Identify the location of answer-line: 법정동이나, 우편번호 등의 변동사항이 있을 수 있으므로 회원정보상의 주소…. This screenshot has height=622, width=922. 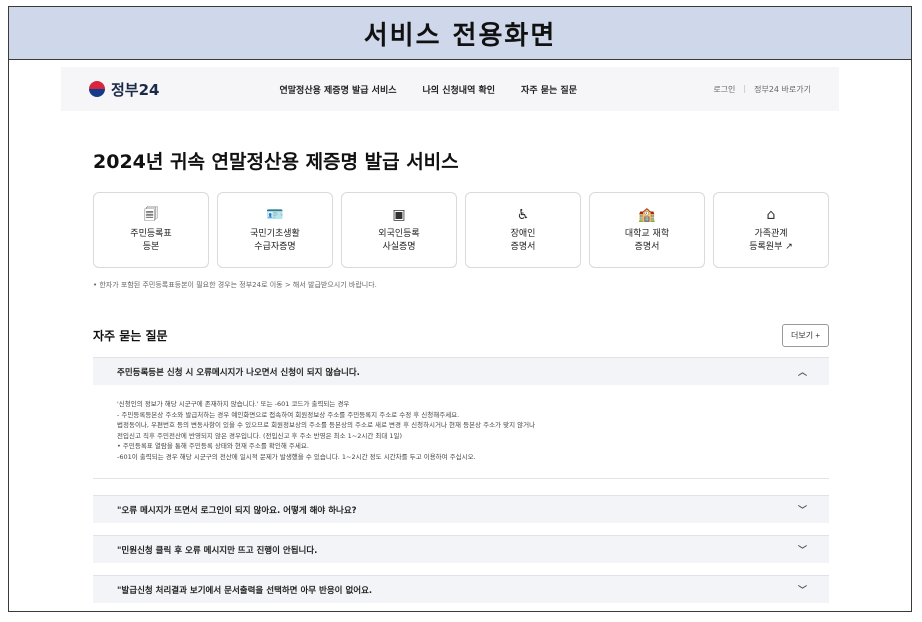
(326, 425).